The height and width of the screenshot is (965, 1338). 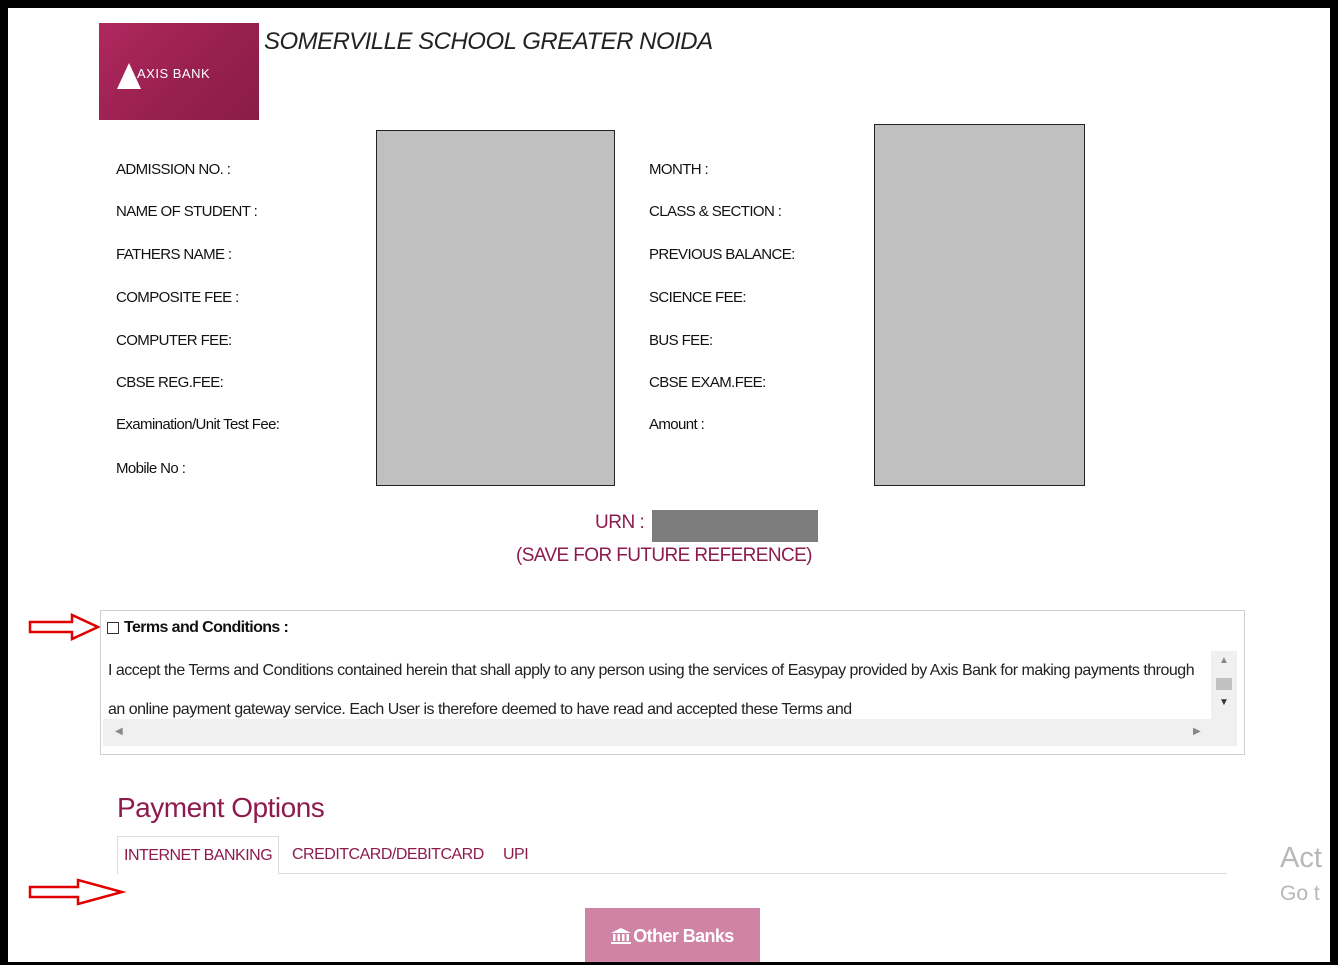 What do you see at coordinates (1300, 893) in the screenshot?
I see `activation-watermark-line2: Go t` at bounding box center [1300, 893].